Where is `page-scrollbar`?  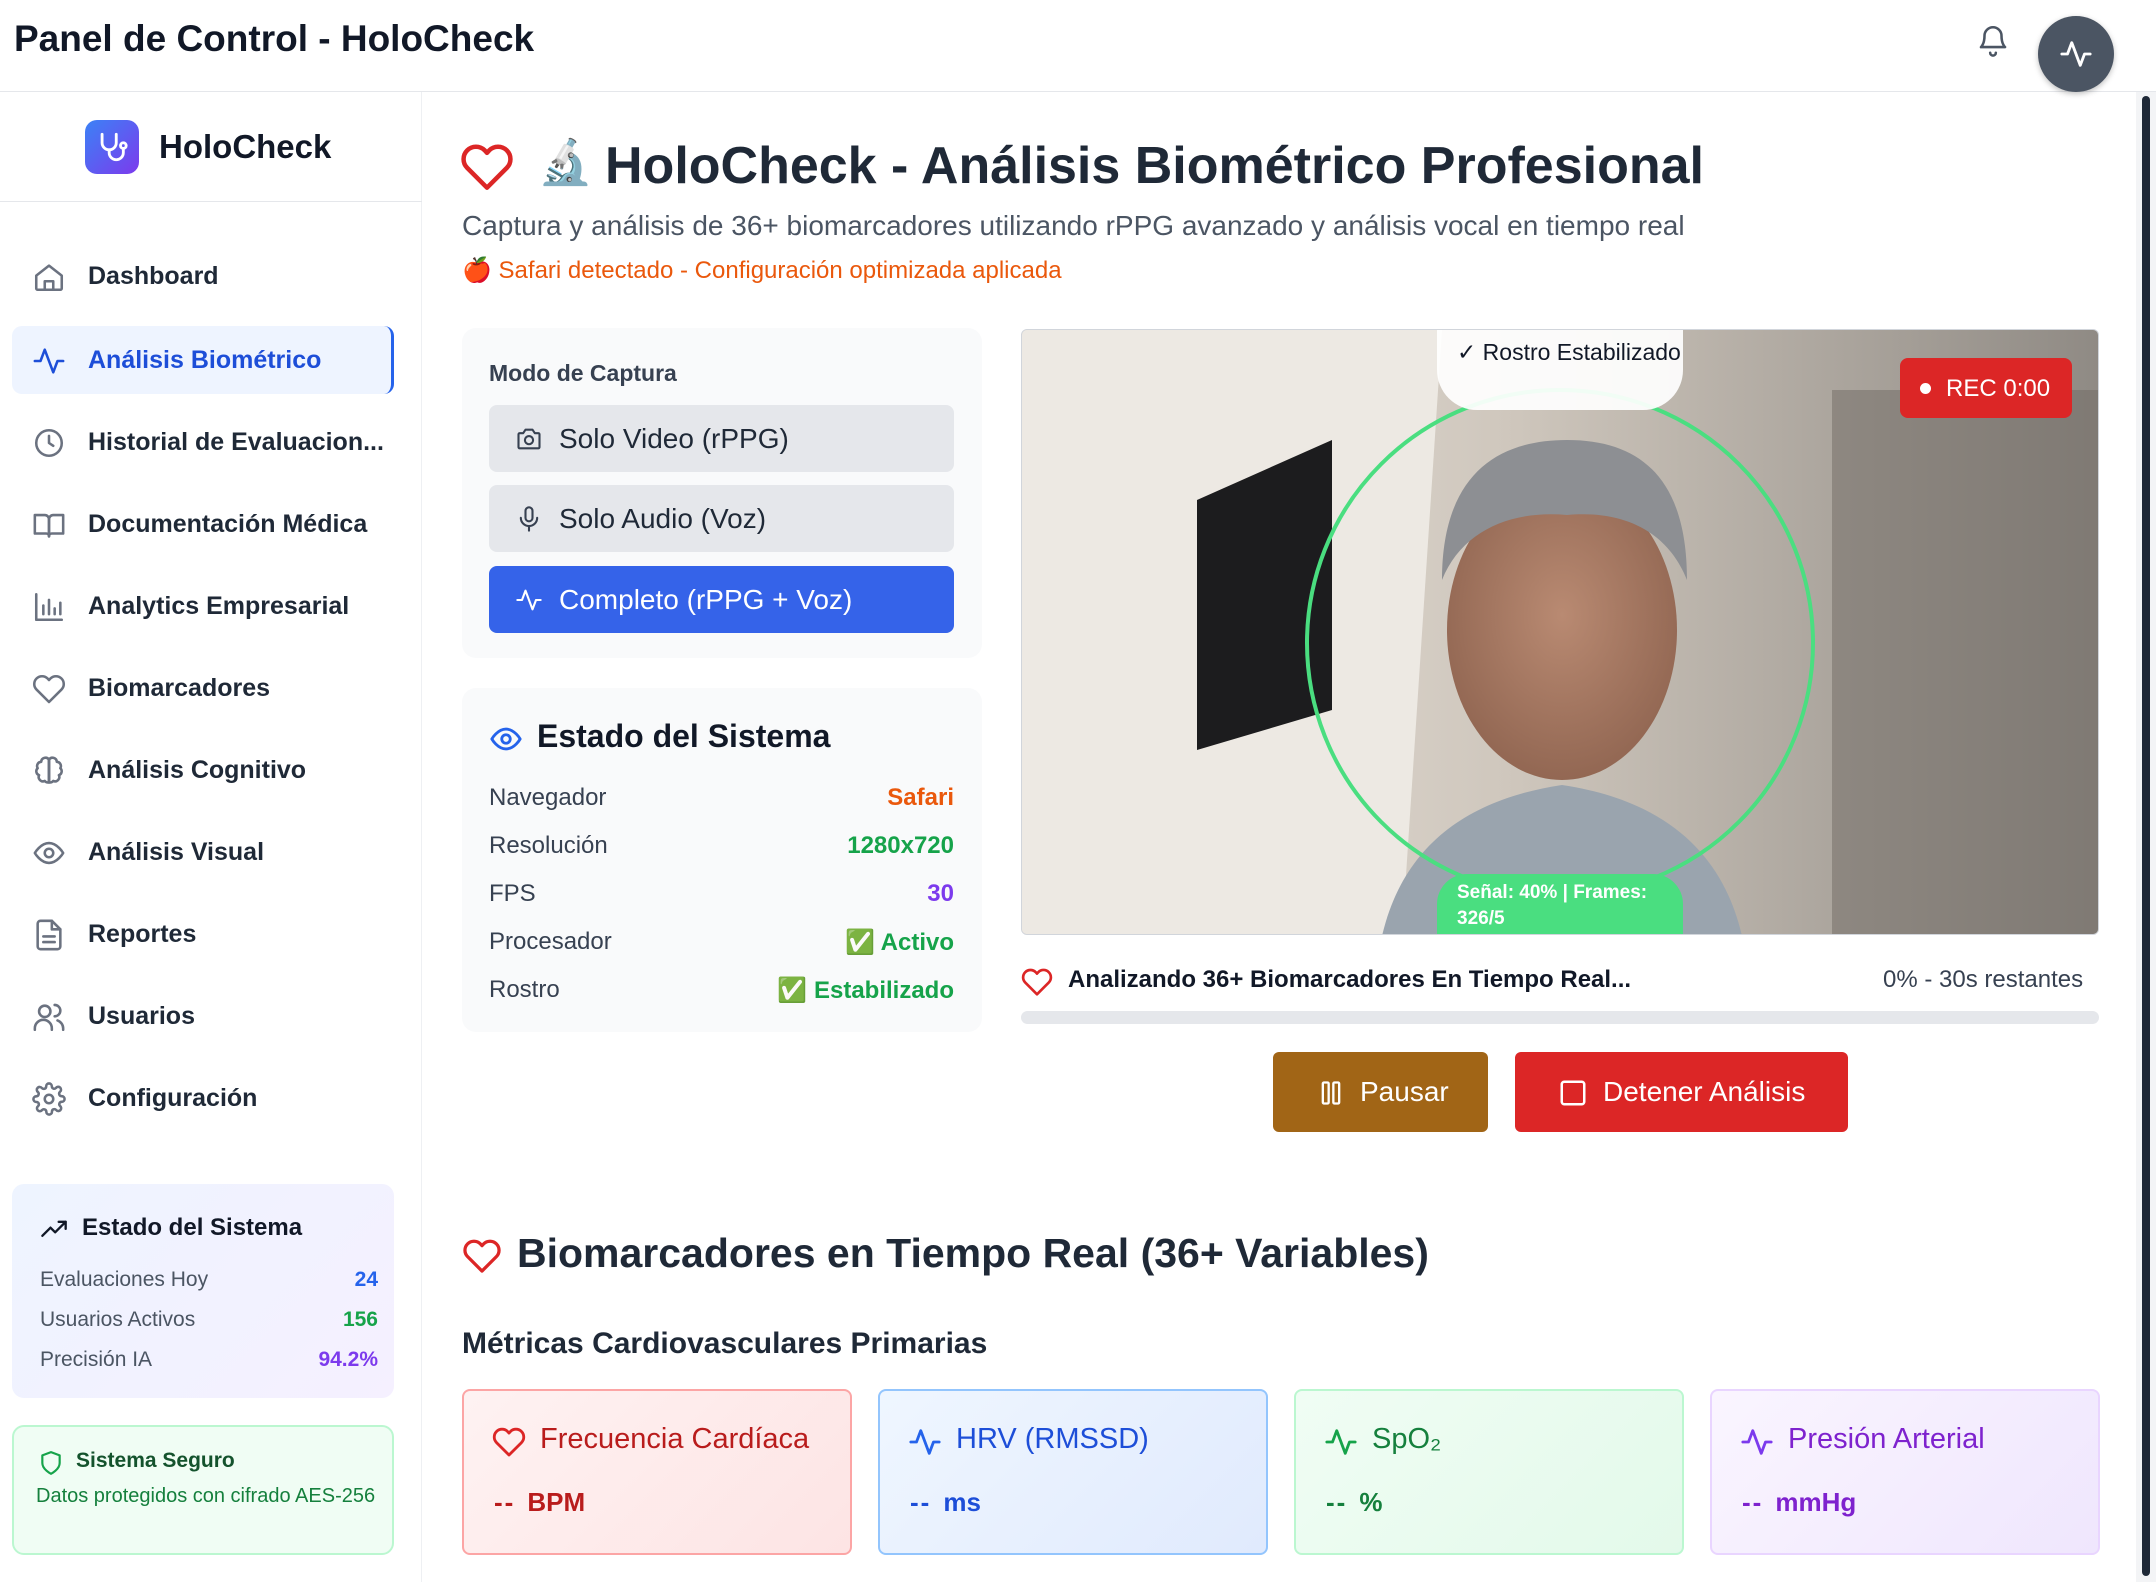 page-scrollbar is located at coordinates (2146, 837).